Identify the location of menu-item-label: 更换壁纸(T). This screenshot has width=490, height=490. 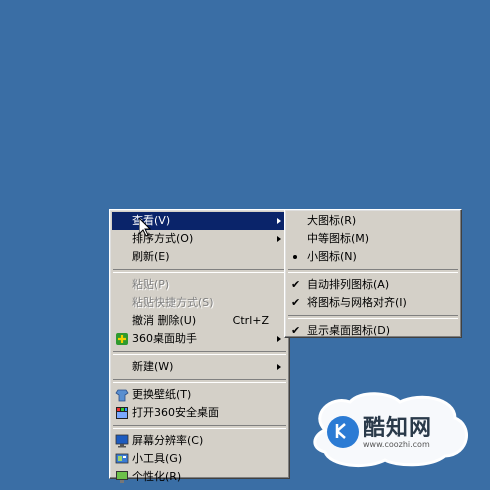
(162, 394).